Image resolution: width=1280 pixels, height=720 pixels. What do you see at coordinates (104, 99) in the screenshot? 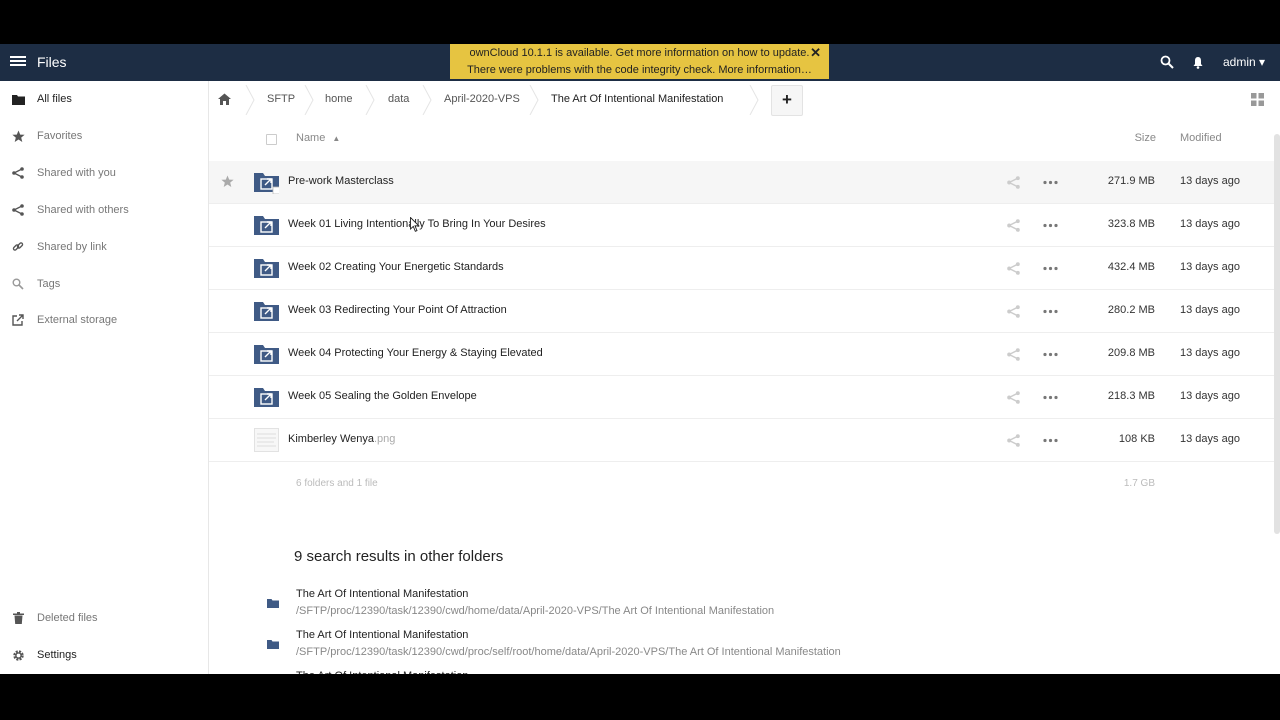
I see `sidebar-item-all-files: All files` at bounding box center [104, 99].